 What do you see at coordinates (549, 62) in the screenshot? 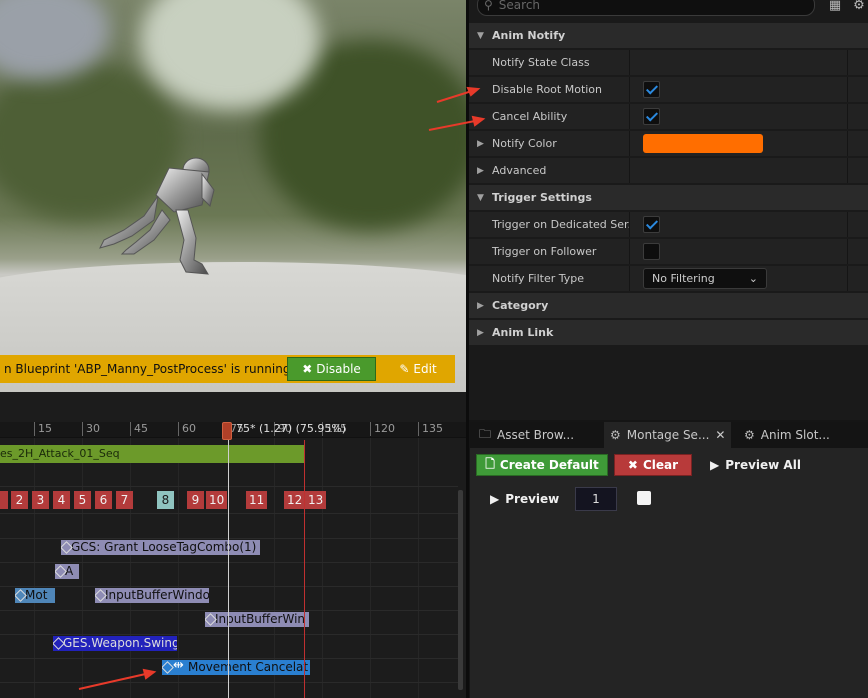
I see `prop-label: Notify State Class` at bounding box center [549, 62].